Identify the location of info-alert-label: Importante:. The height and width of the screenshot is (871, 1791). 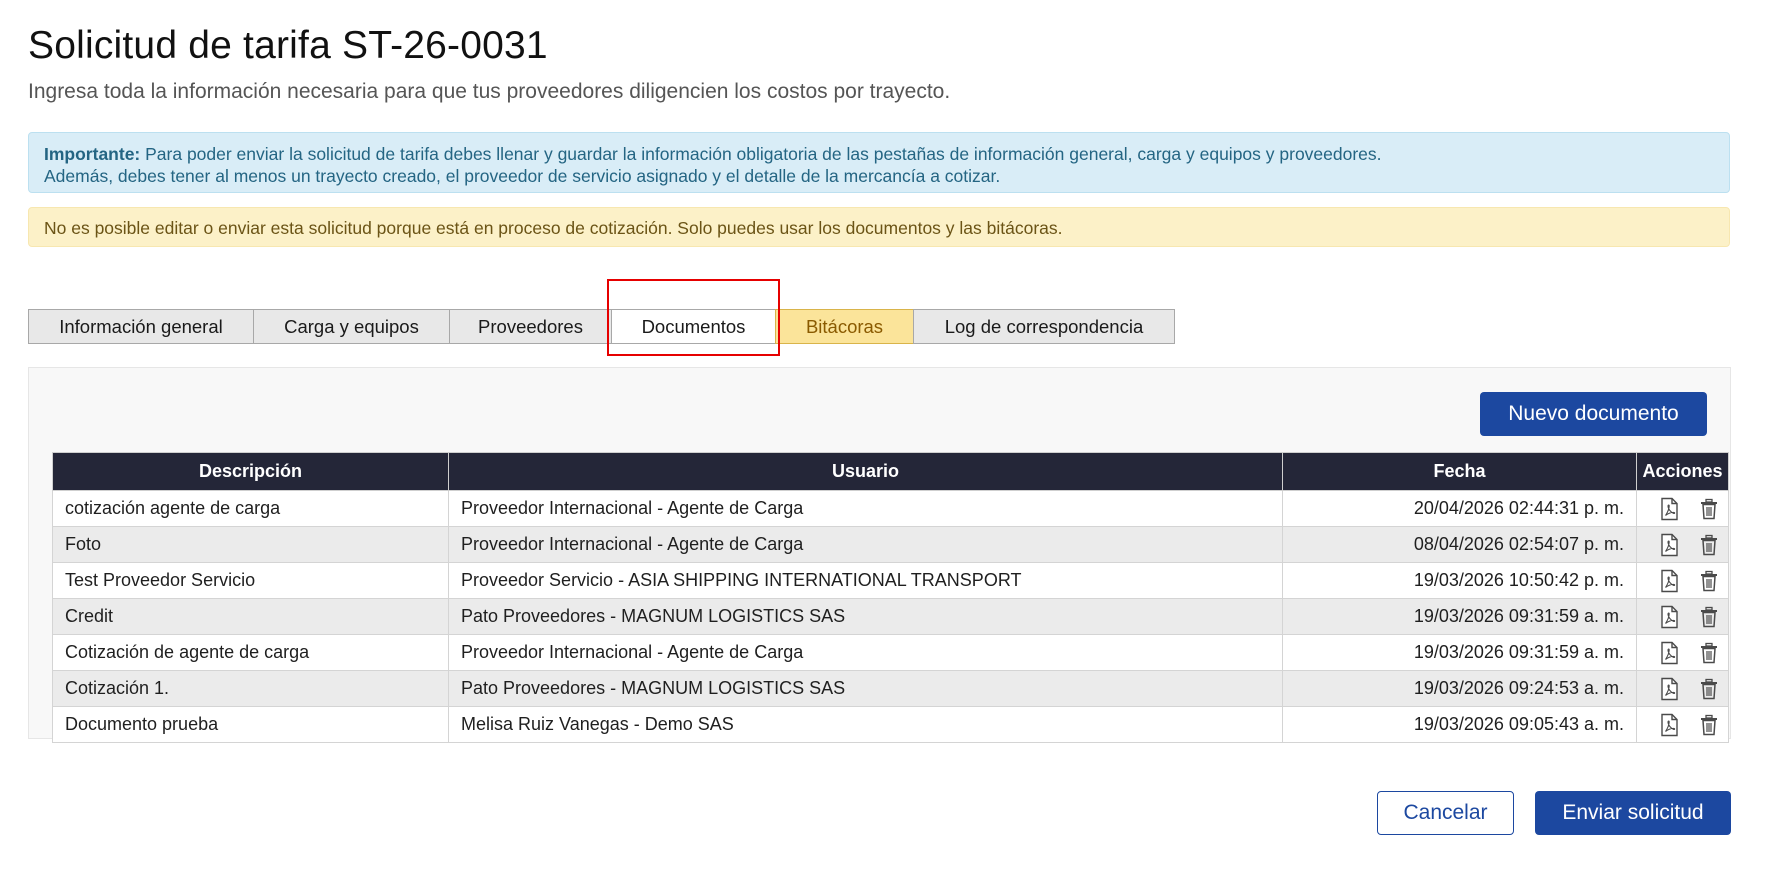
(92, 154).